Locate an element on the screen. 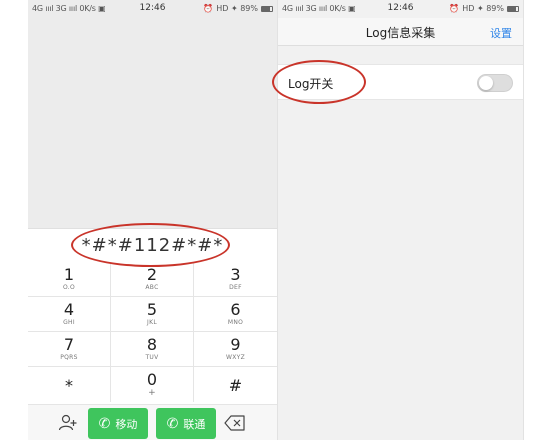  page-edge is located at coordinates (523, 220).